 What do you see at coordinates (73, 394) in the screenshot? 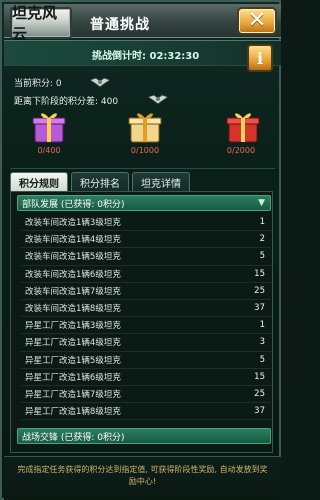
I see `rule-name: 异星工厂改造1辆7级坦克` at bounding box center [73, 394].